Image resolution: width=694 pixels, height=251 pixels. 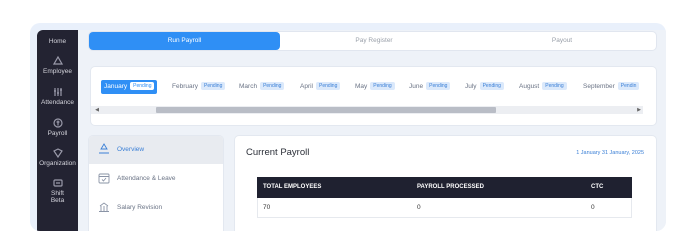 I want to click on payroll-processed-value: 0, so click(x=419, y=207).